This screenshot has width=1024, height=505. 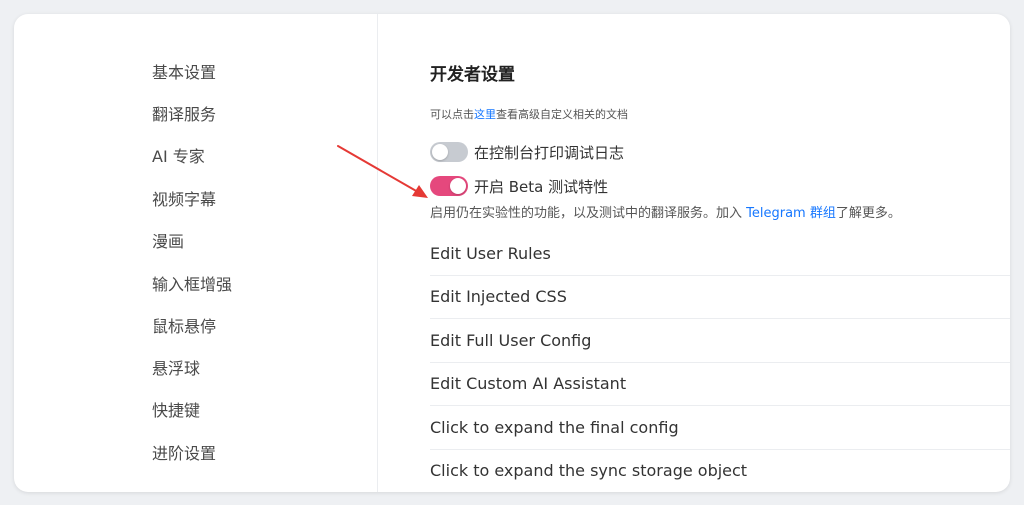 What do you see at coordinates (562, 114) in the screenshot?
I see `doc-hint-suffix: 查看高级自定义相关的文档` at bounding box center [562, 114].